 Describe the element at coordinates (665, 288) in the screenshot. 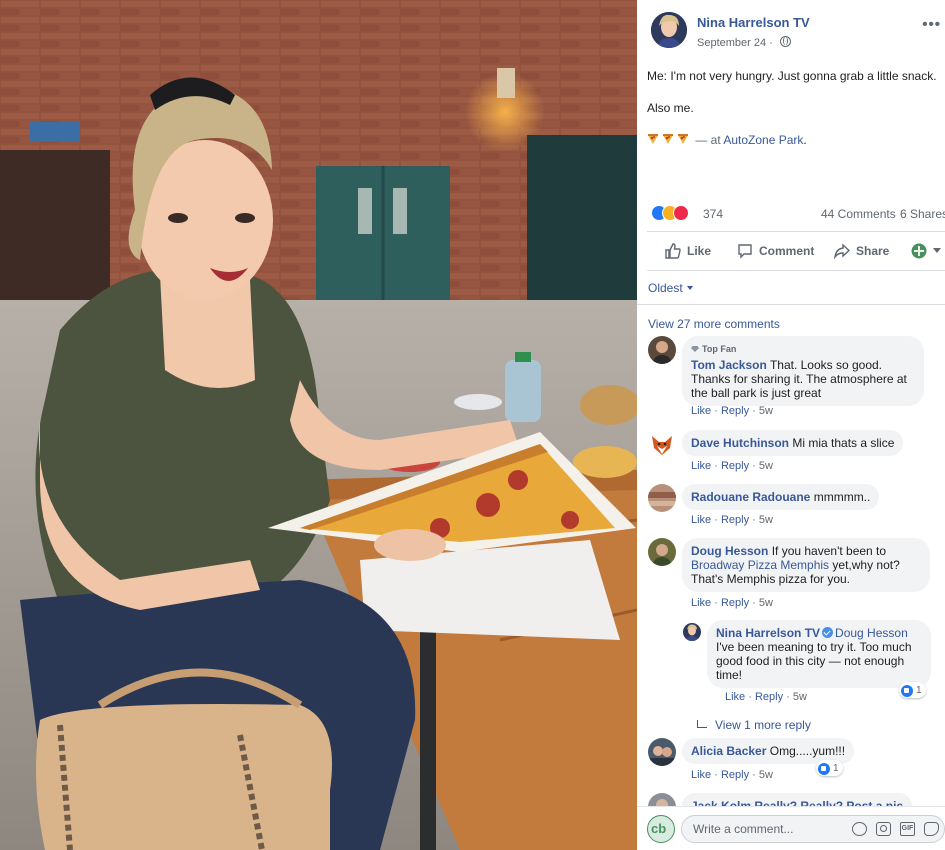

I see `sort-label: Oldest` at that location.